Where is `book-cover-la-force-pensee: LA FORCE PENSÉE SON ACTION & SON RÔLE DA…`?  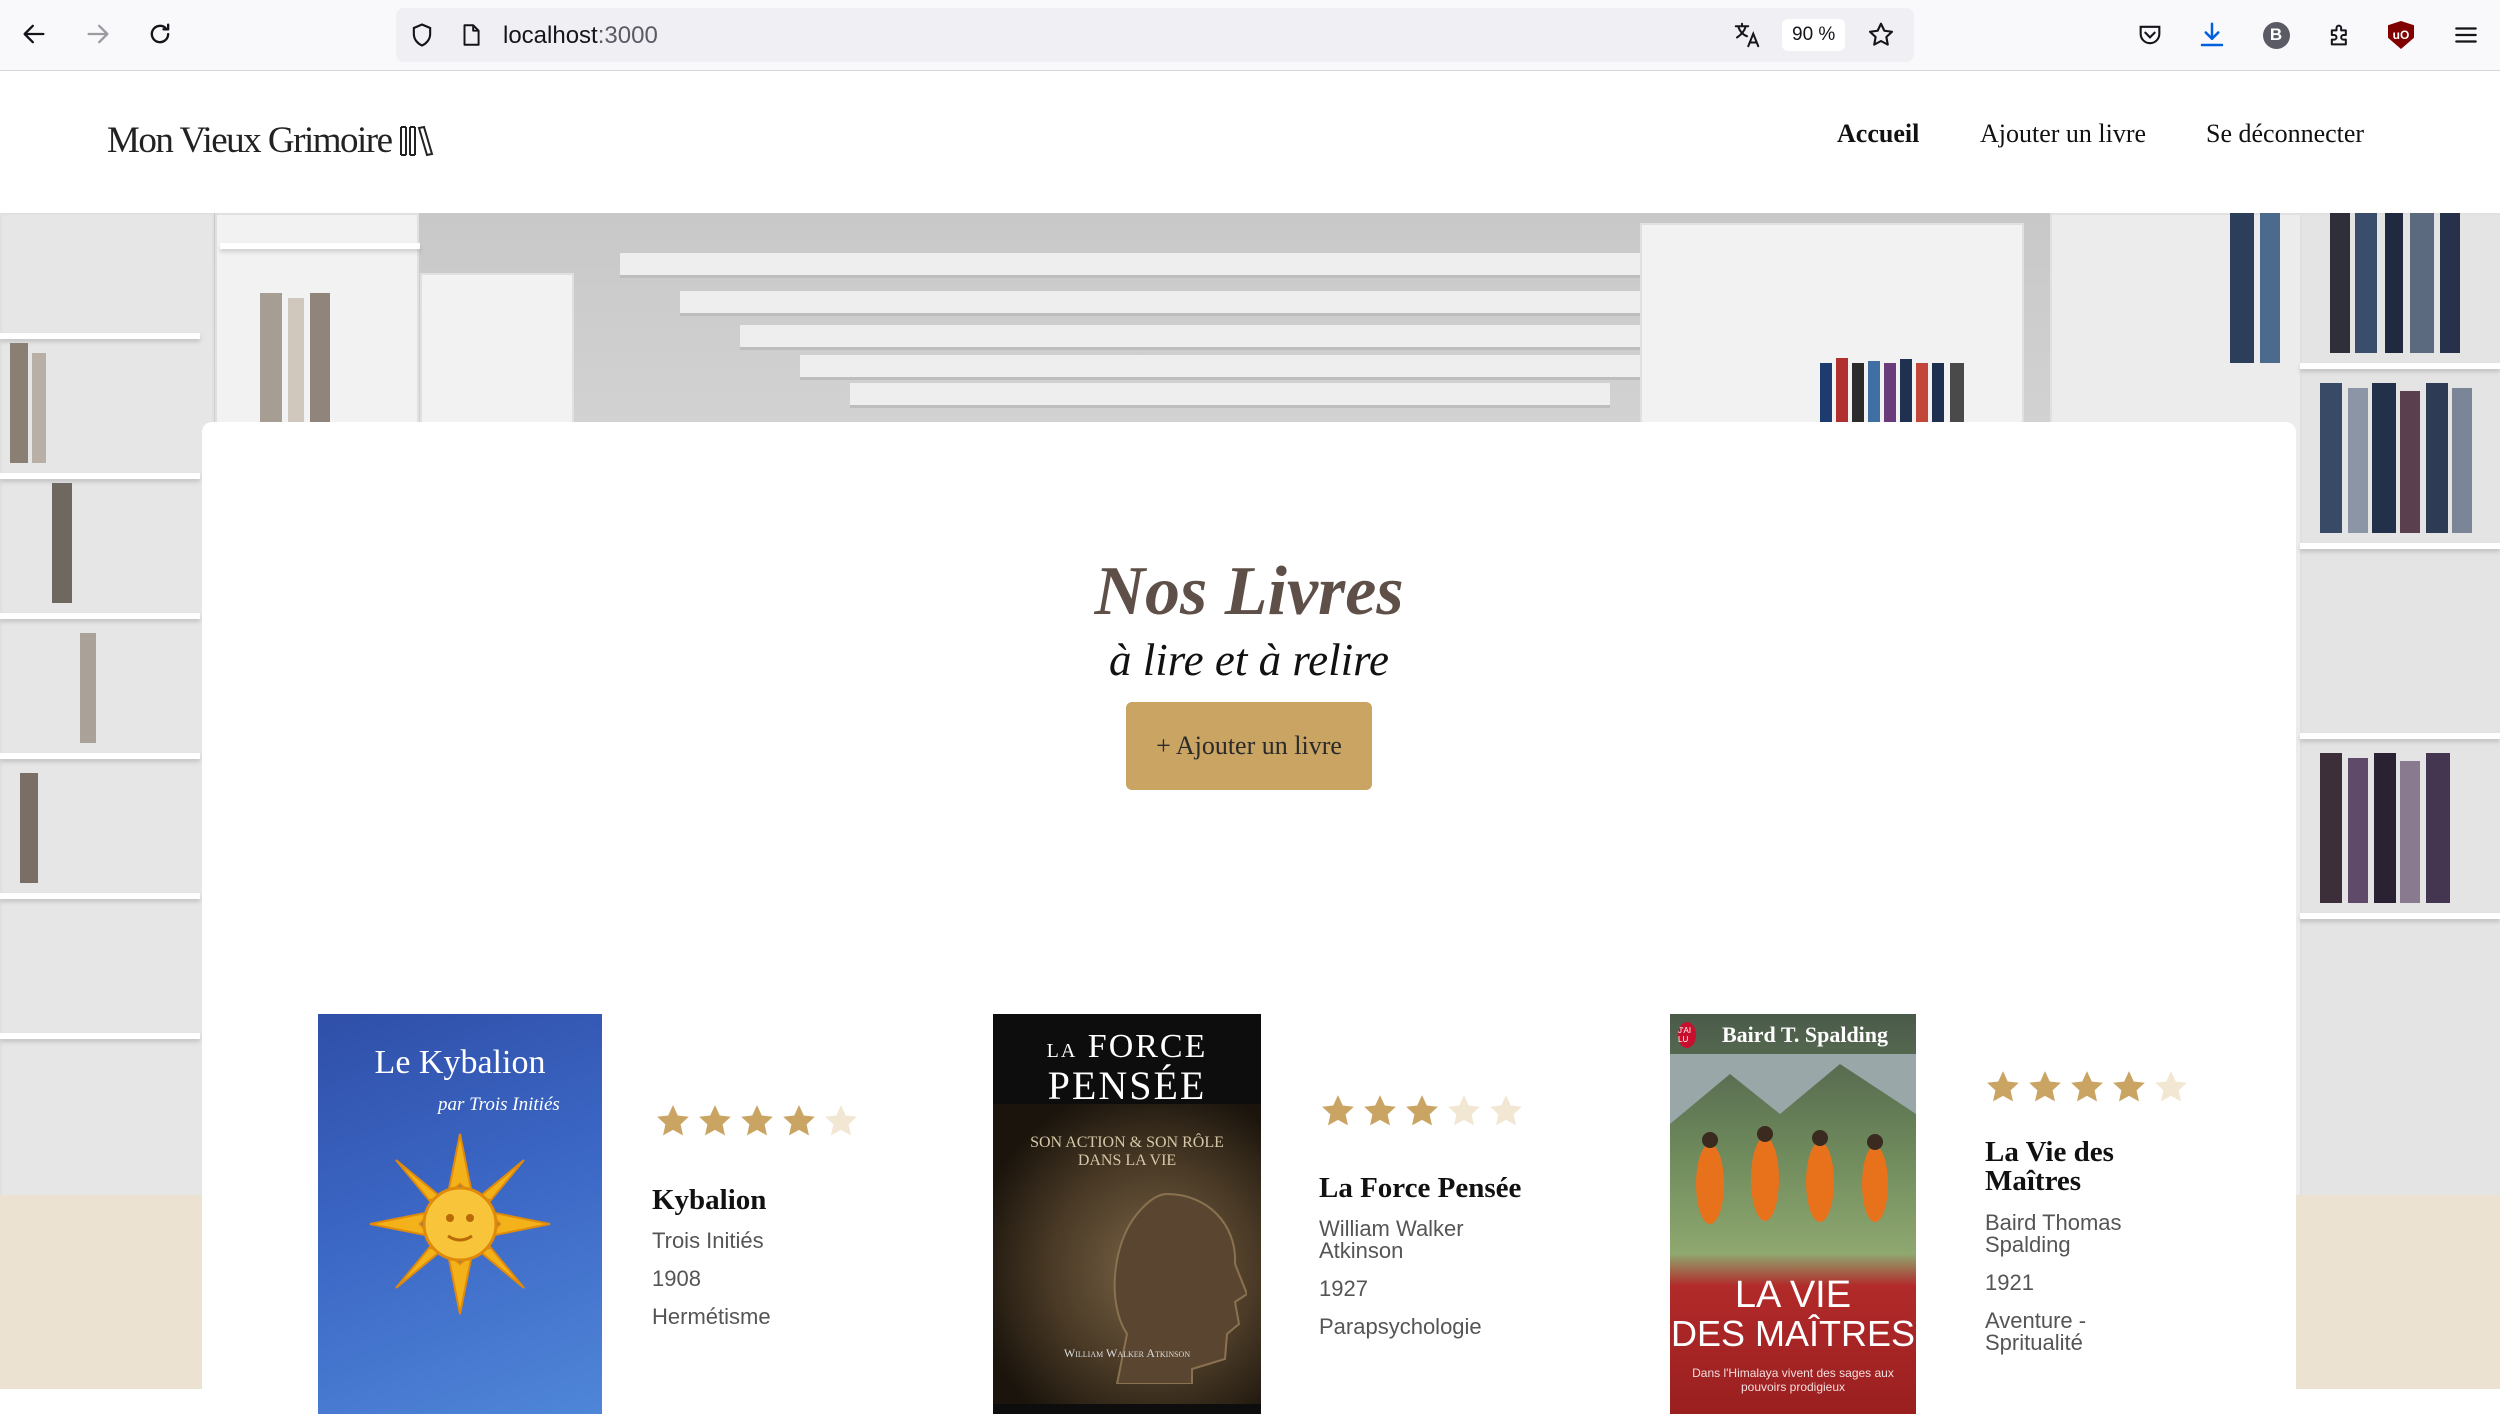 book-cover-la-force-pensee: LA FORCE PENSÉE SON ACTION & SON RÔLE DA… is located at coordinates (1127, 1214).